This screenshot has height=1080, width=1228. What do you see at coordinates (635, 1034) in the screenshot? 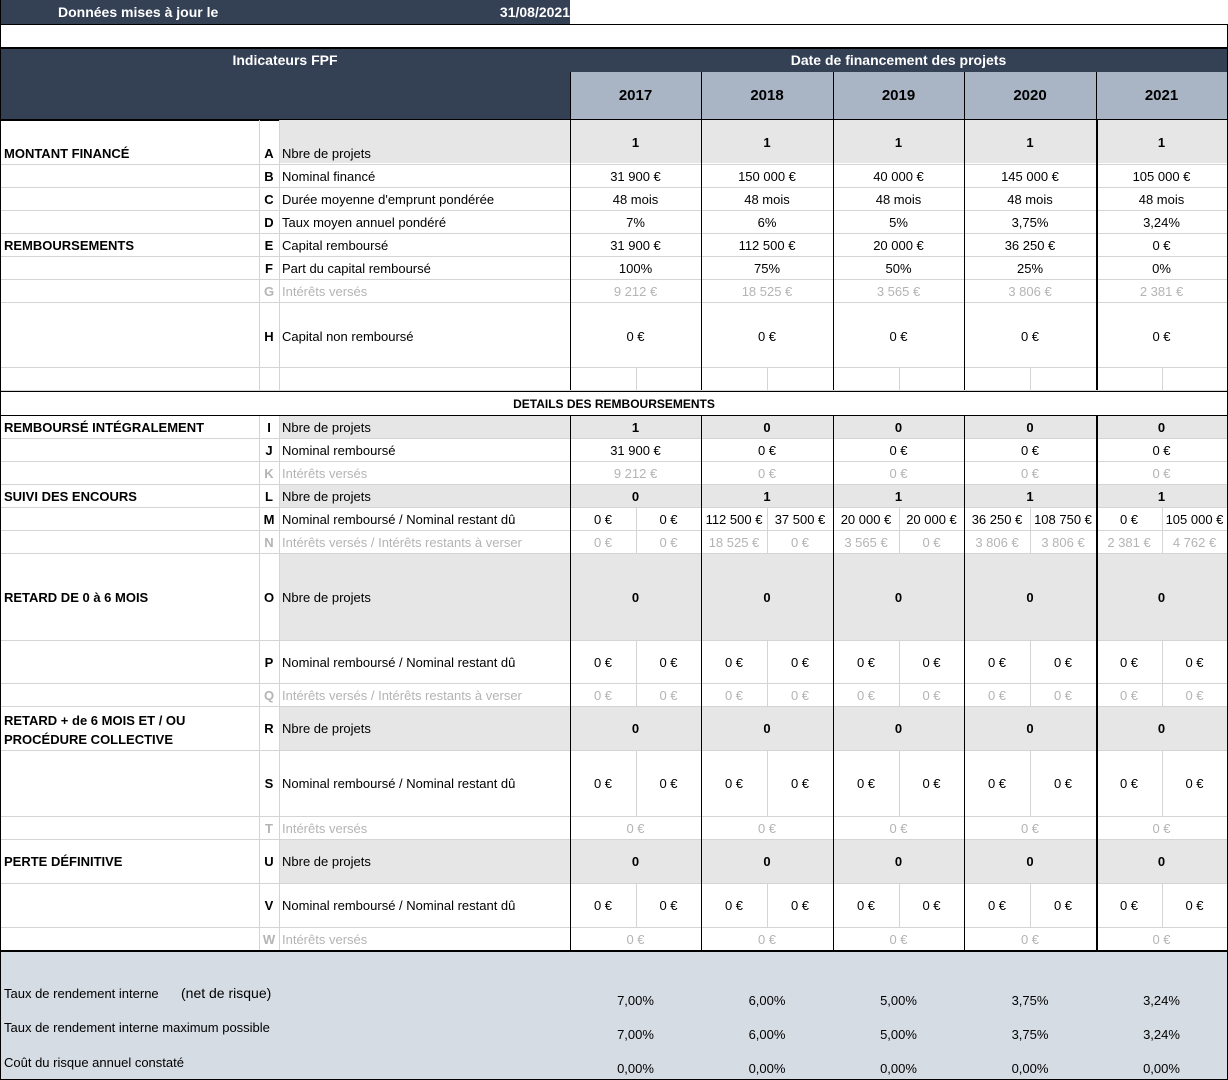
I see `tri-max-value: 7,00%` at bounding box center [635, 1034].